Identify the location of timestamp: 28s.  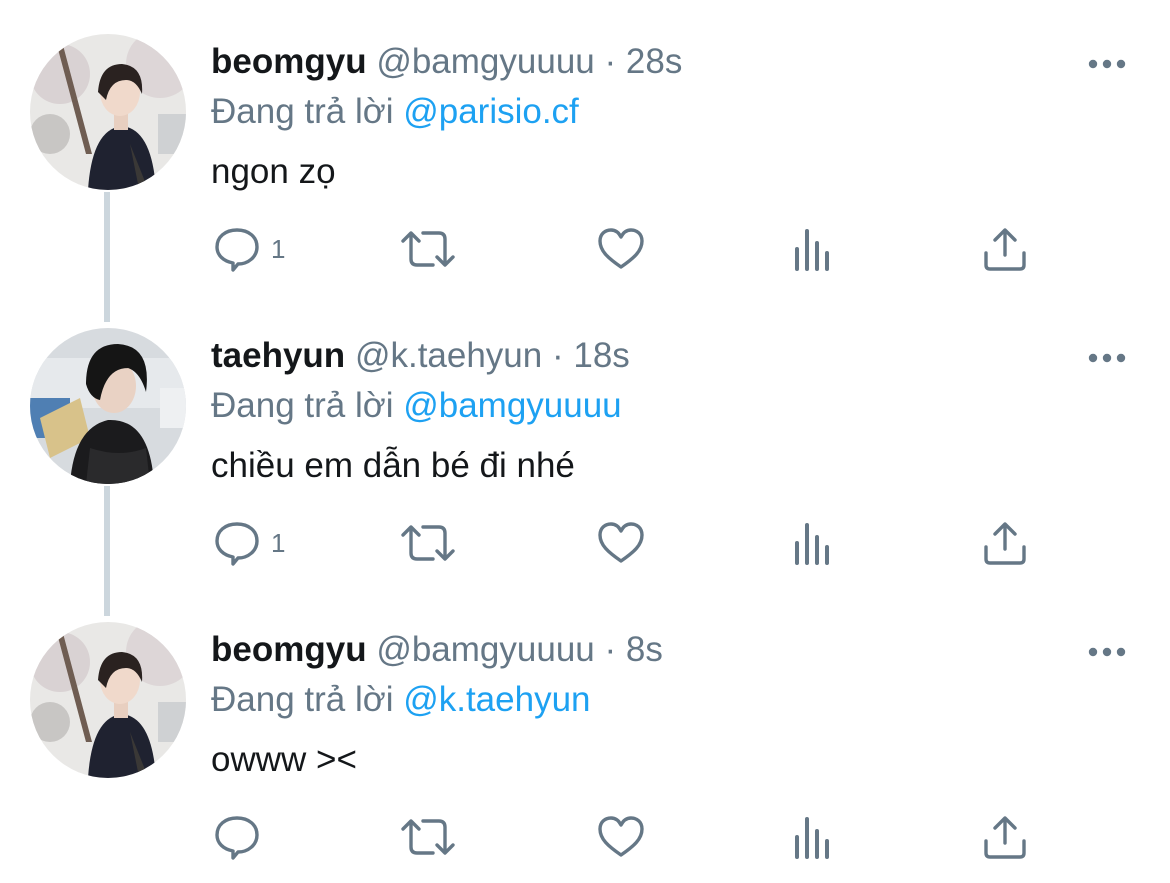
(654, 61).